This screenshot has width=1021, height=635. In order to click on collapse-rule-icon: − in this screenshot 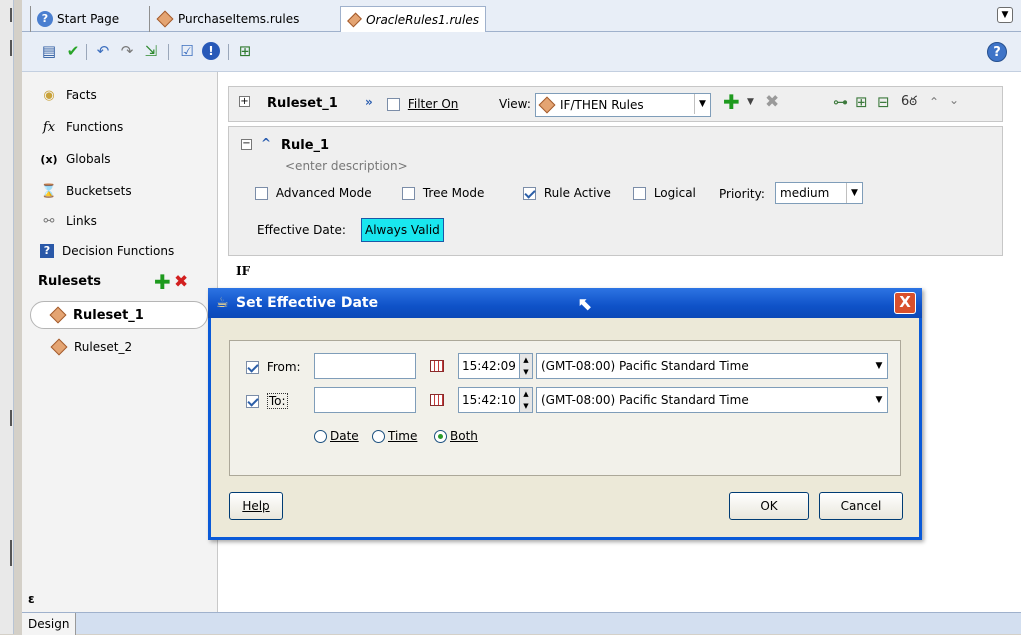, I will do `click(246, 144)`.